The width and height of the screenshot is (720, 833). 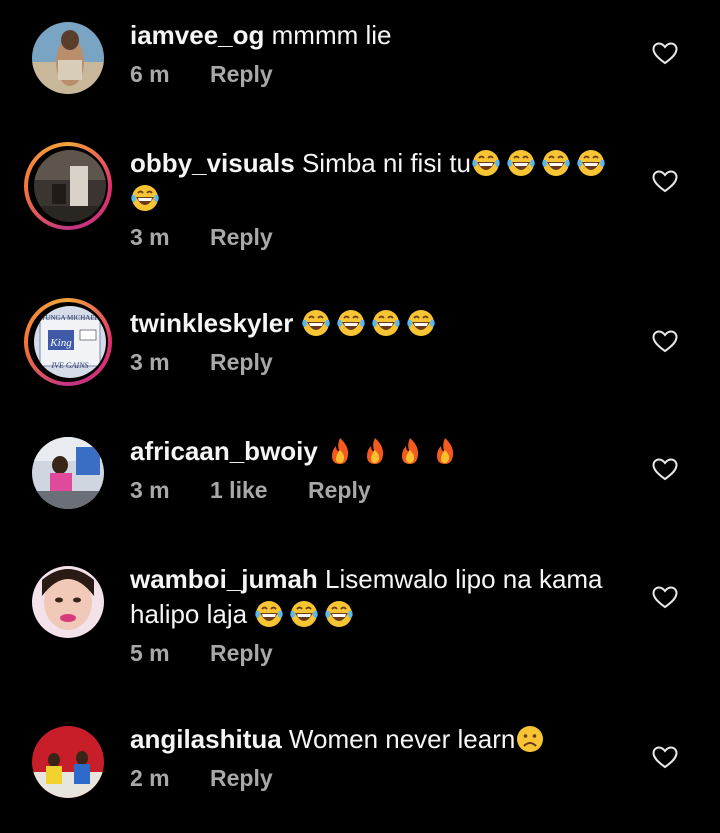 What do you see at coordinates (224, 579) in the screenshot?
I see `comment-username: wamboi_jumah` at bounding box center [224, 579].